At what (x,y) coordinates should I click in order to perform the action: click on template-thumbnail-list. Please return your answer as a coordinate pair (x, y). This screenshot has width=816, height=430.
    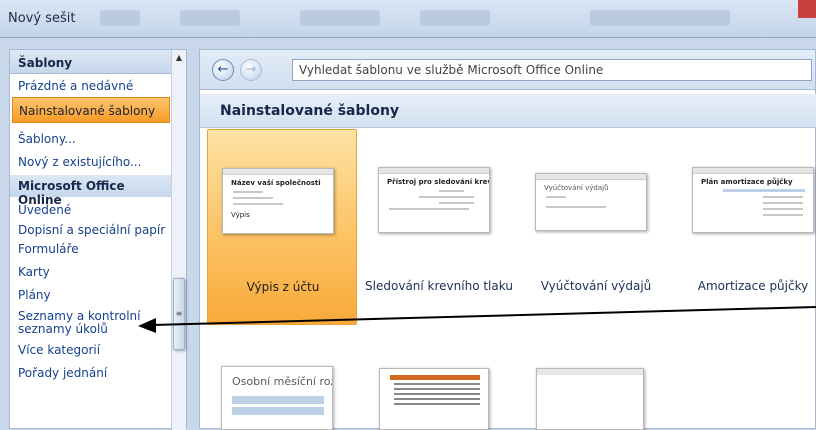
    Looking at the image, I should click on (434, 399).